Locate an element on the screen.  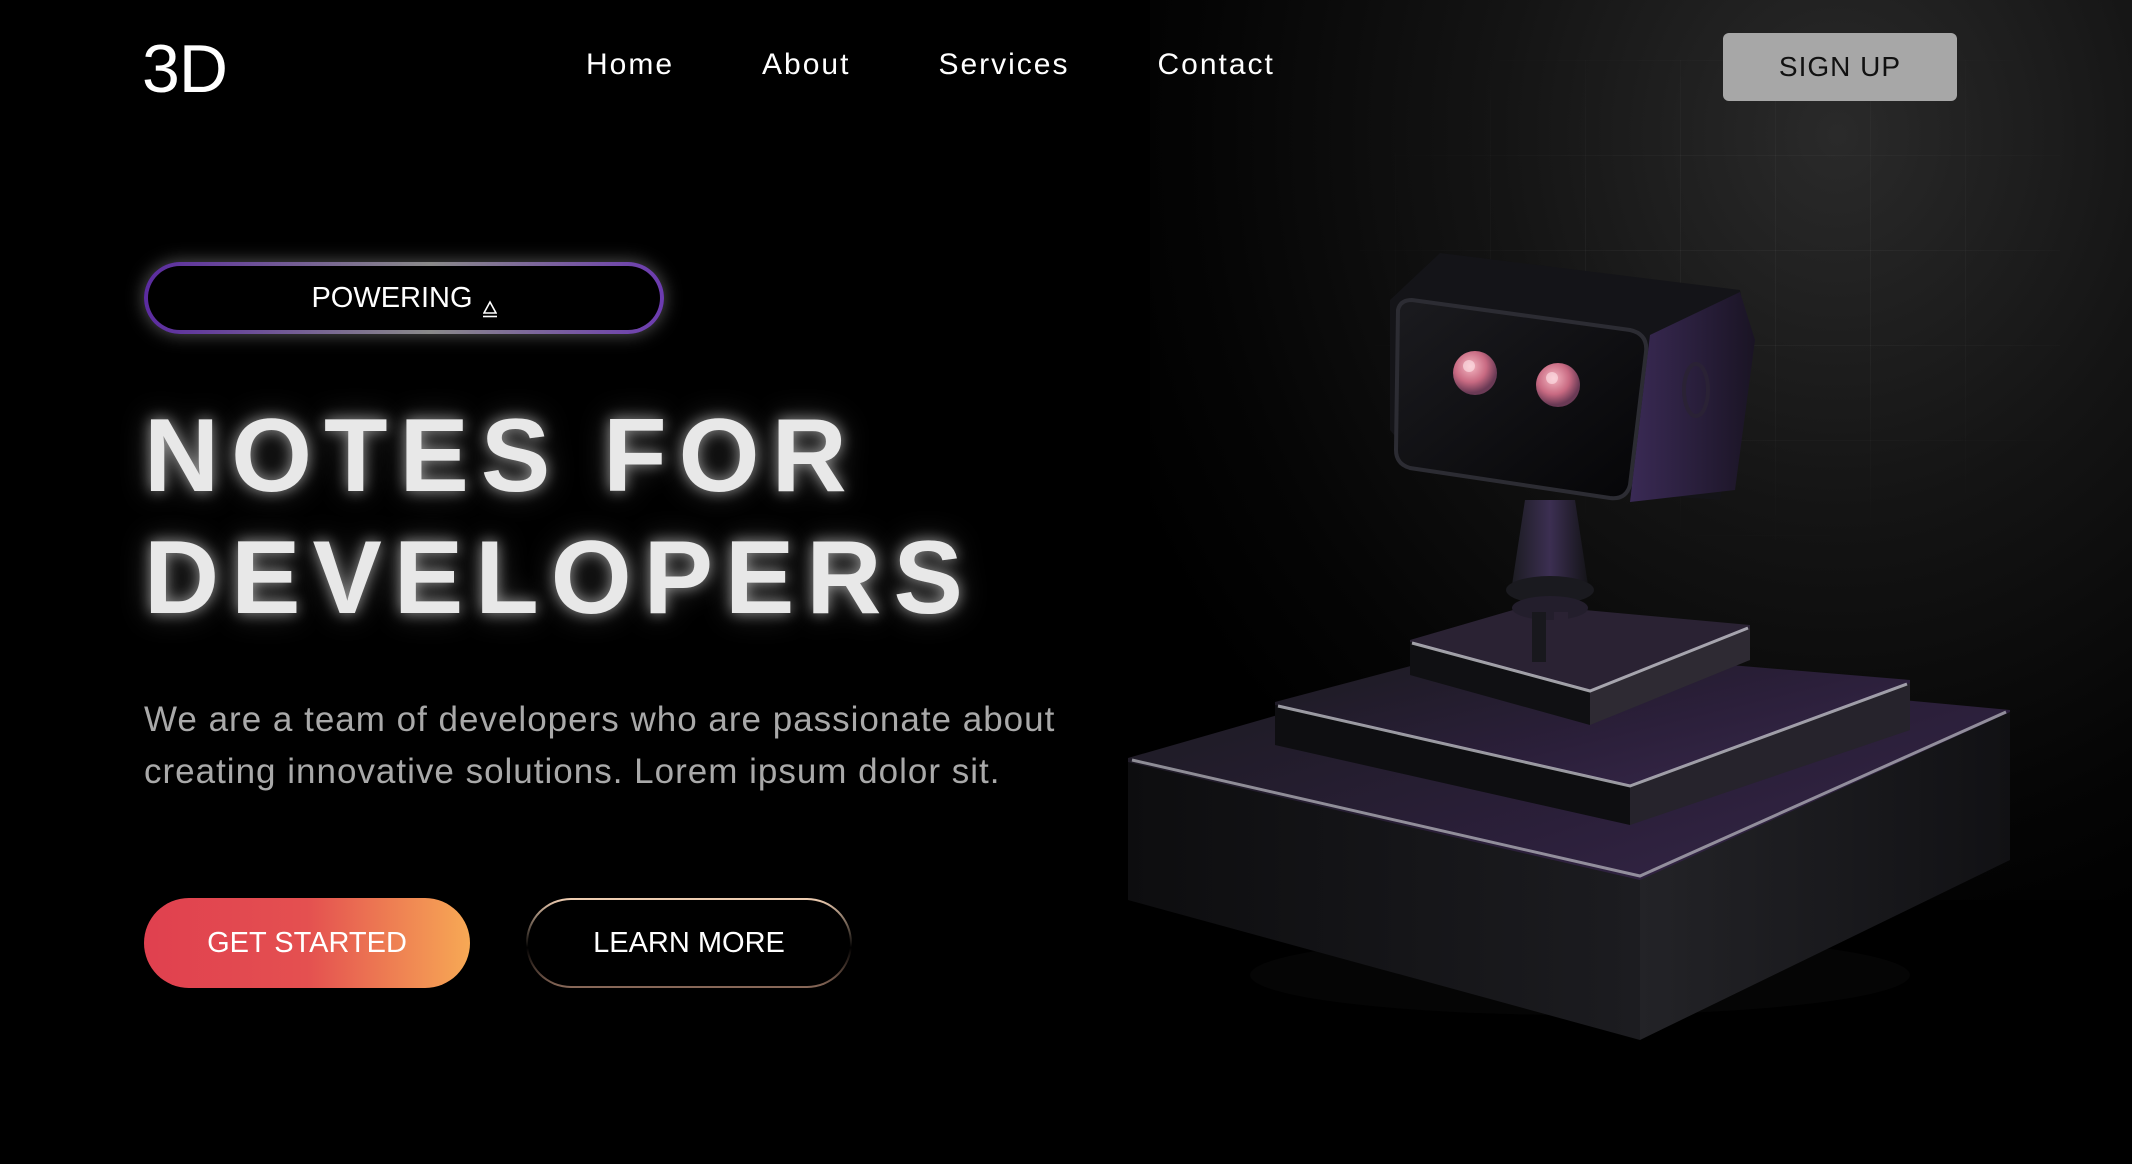
robot-left-eye is located at coordinates (1475, 373).